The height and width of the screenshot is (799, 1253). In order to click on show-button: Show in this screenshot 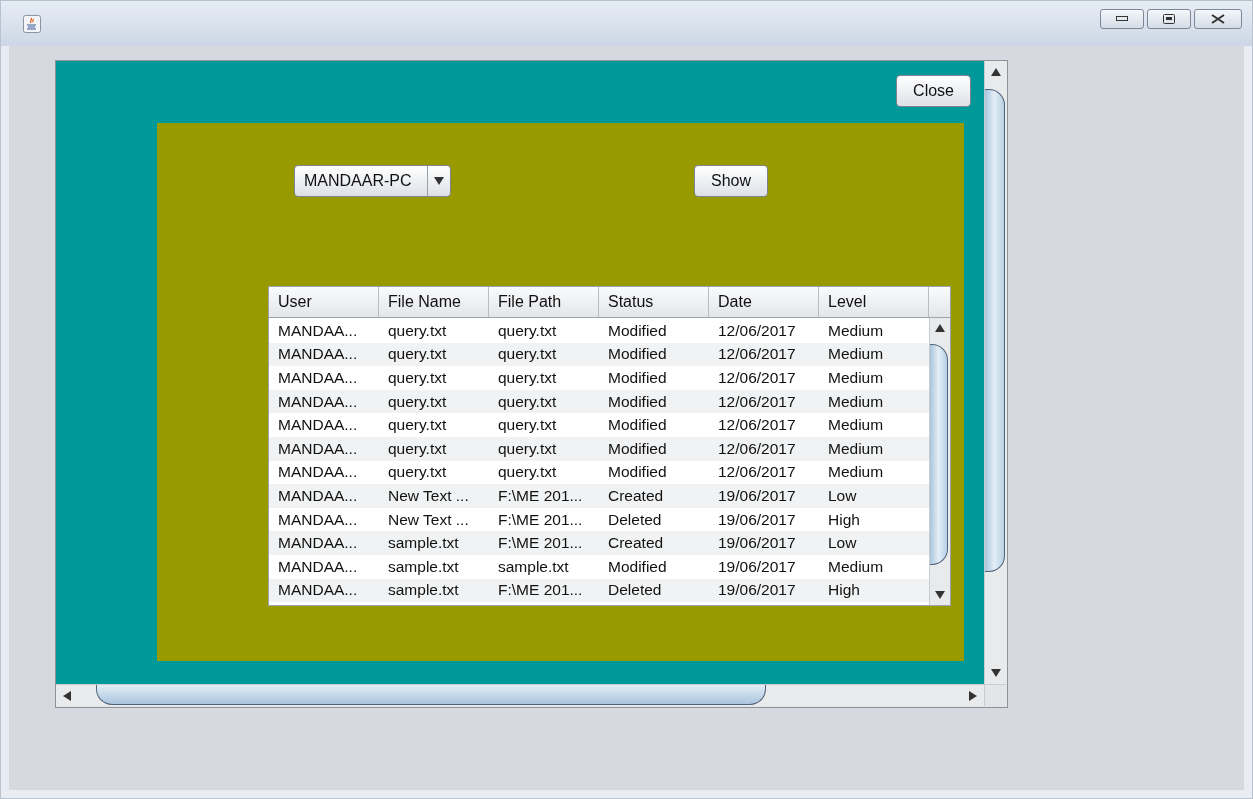, I will do `click(731, 181)`.